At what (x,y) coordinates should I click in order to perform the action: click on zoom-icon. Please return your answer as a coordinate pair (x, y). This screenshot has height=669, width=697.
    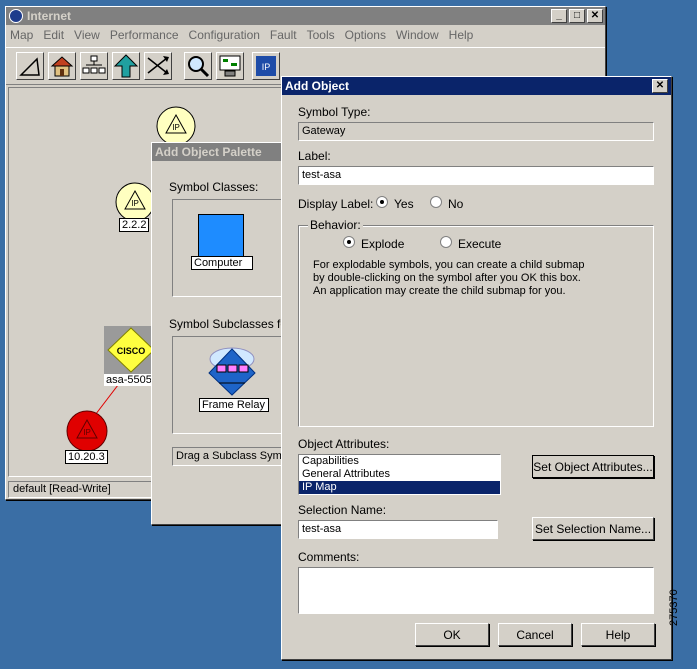
    Looking at the image, I should click on (198, 66).